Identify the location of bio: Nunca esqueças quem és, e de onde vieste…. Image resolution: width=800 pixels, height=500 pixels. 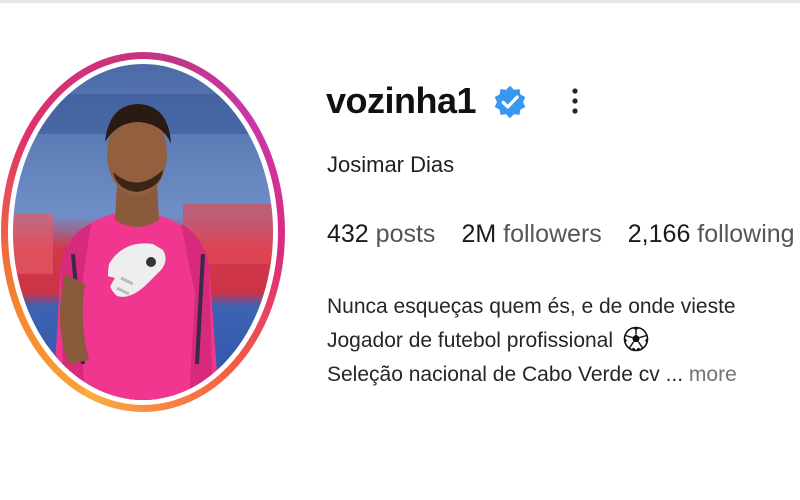
(563, 341).